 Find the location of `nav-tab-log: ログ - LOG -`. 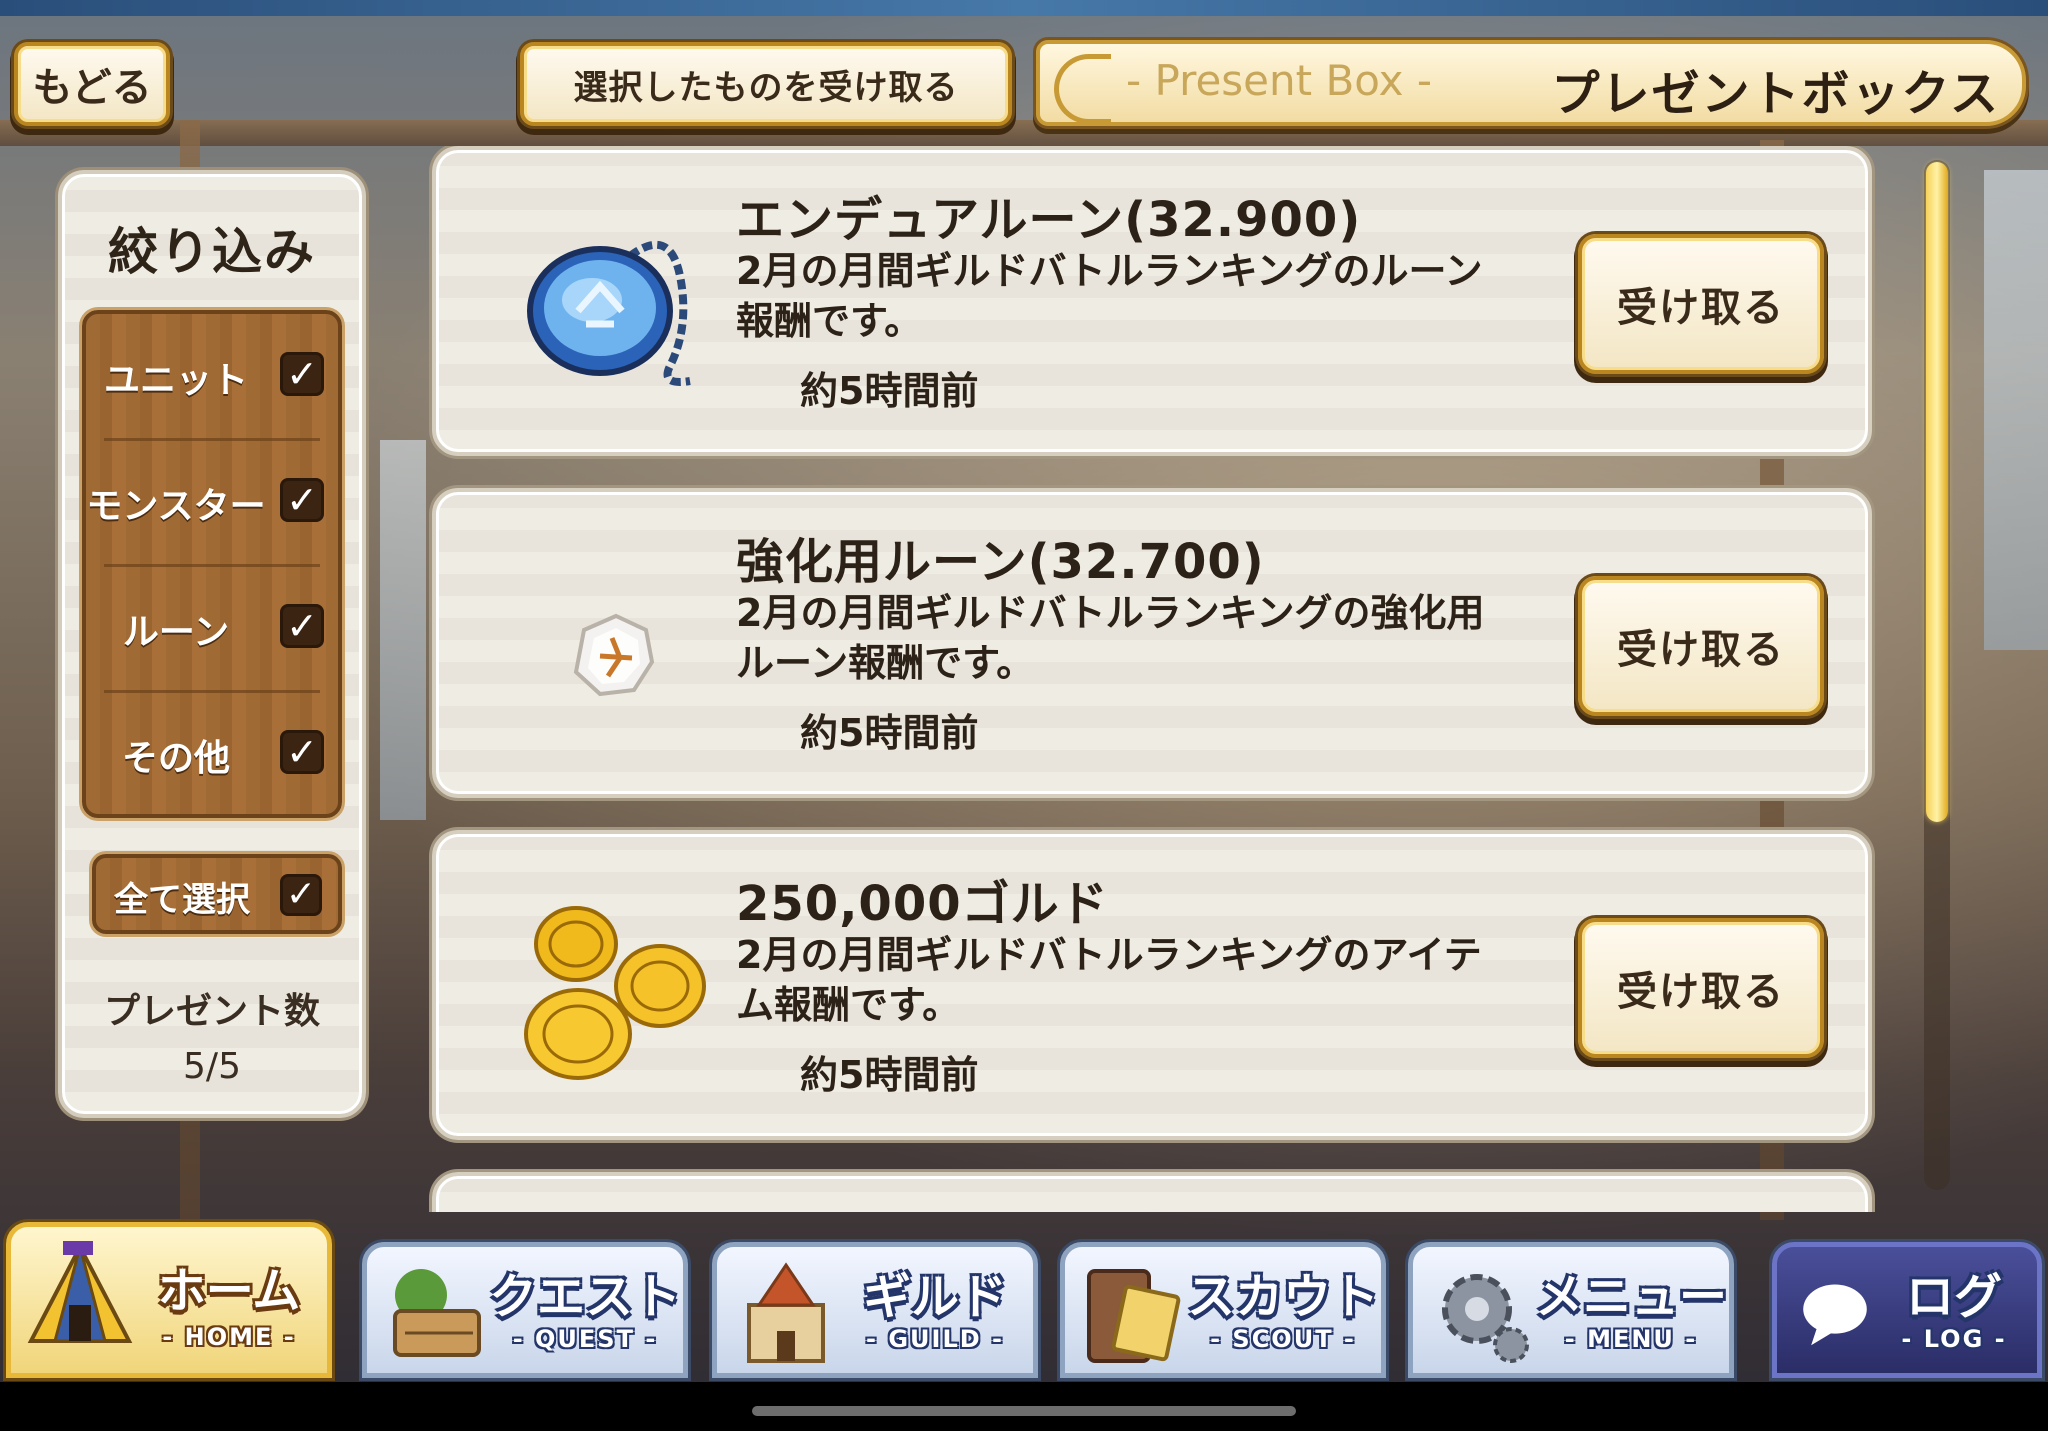

nav-tab-log: ログ - LOG - is located at coordinates (1907, 1310).